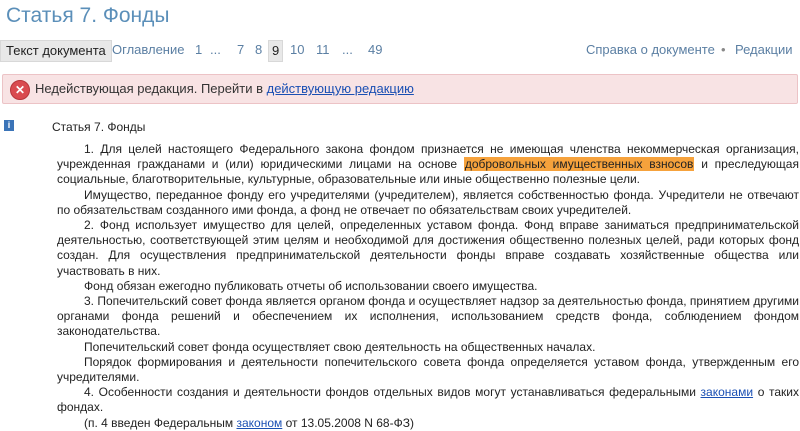 The image size is (800, 431). What do you see at coordinates (160, 422) in the screenshot?
I see `paragraph-text: (п. 4 введен Федеральным` at bounding box center [160, 422].